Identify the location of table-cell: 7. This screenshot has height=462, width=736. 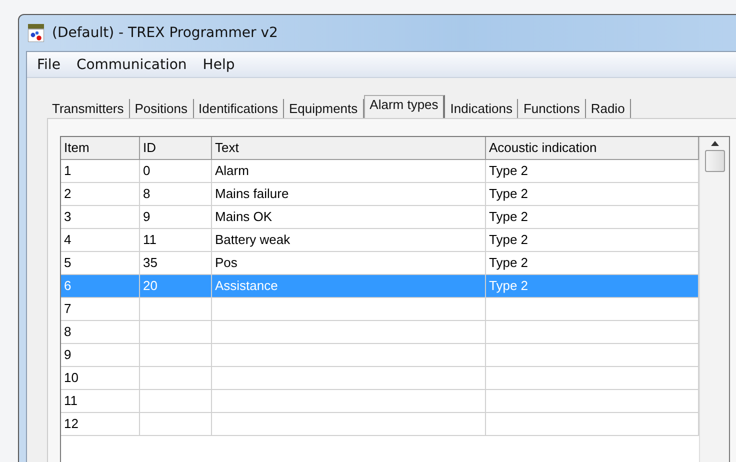
(100, 309).